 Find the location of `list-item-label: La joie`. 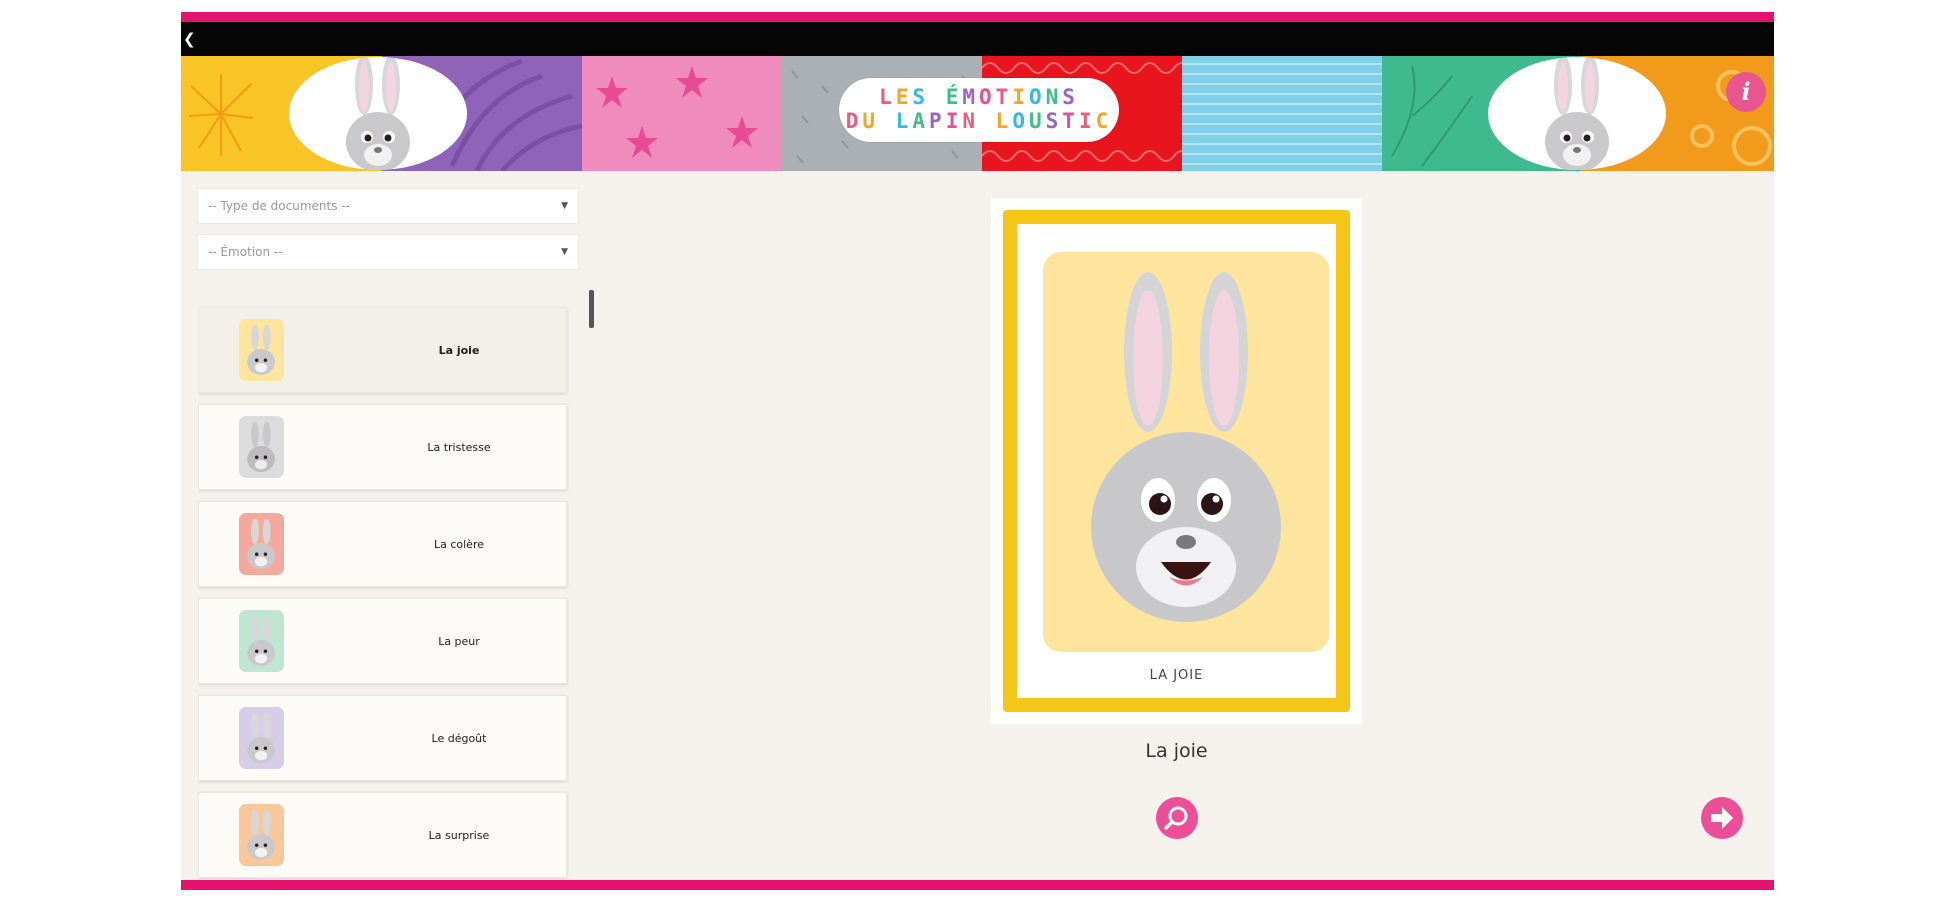

list-item-label: La joie is located at coordinates (459, 350).